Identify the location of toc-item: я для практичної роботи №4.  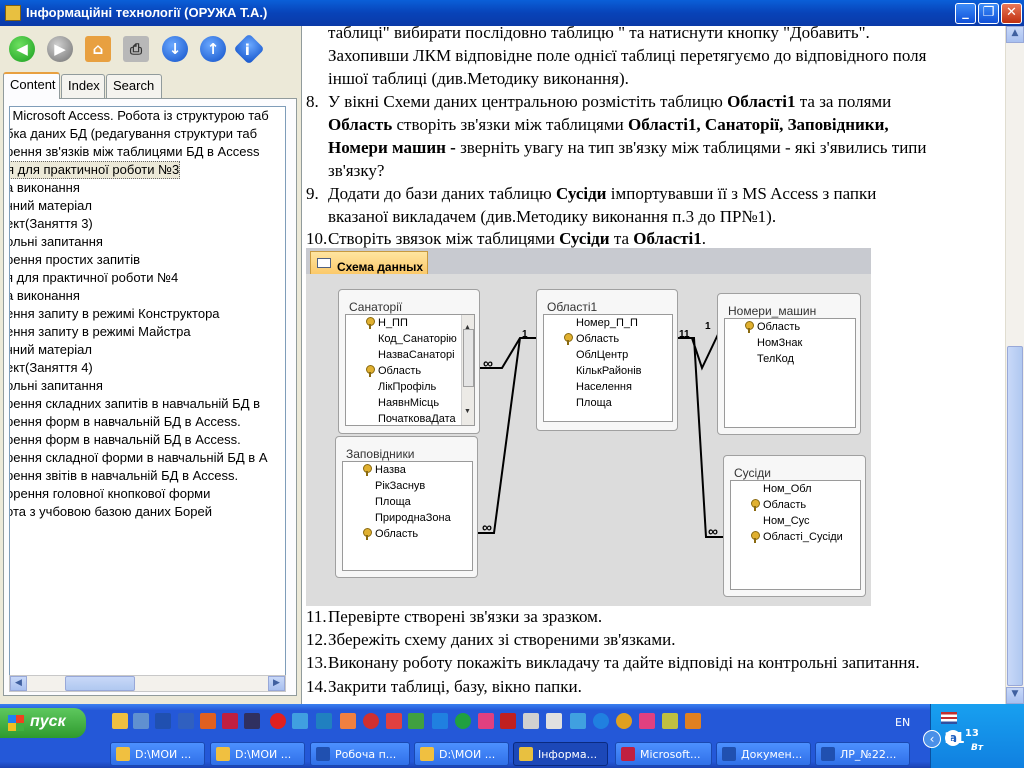
(147, 278).